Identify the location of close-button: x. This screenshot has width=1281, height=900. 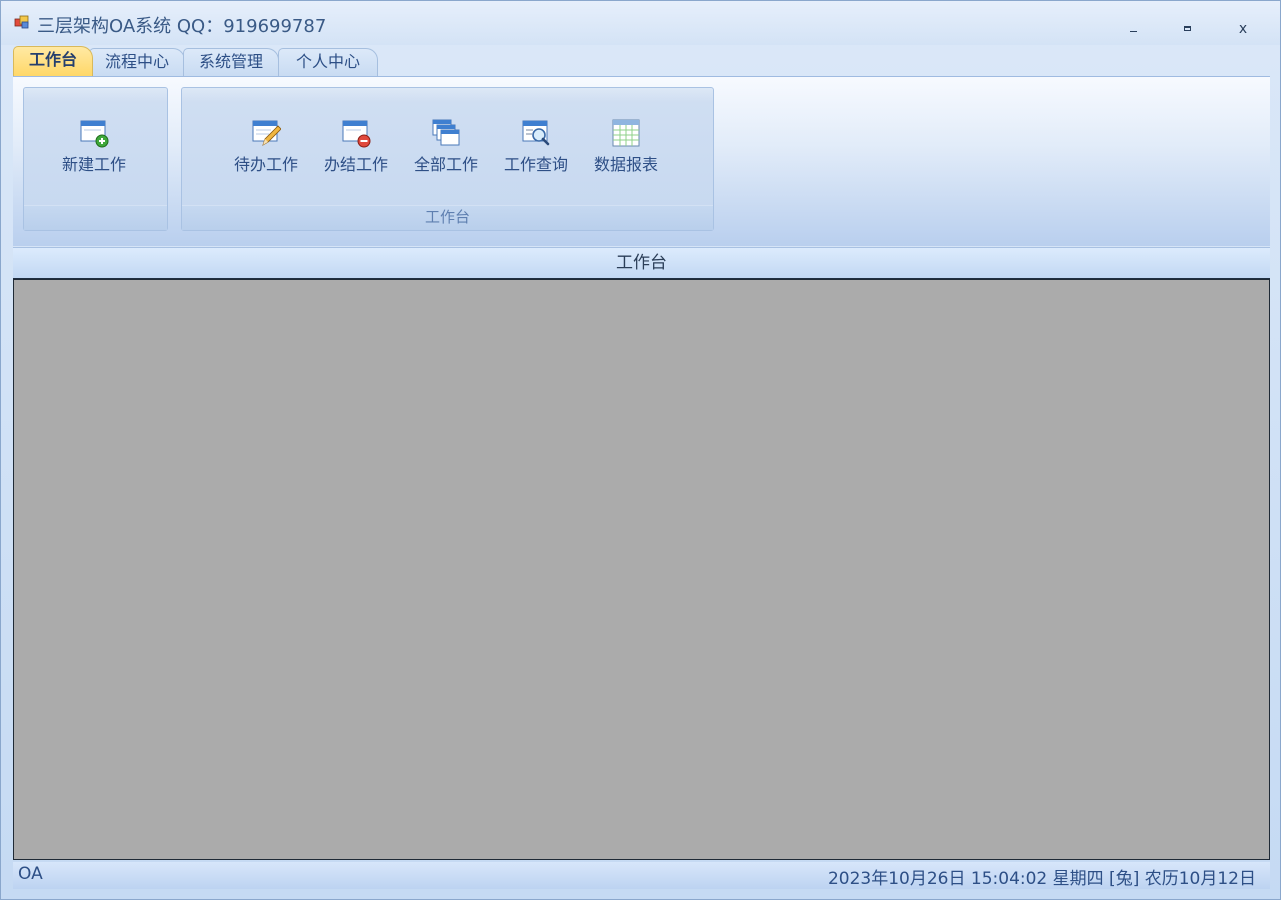
(1243, 29).